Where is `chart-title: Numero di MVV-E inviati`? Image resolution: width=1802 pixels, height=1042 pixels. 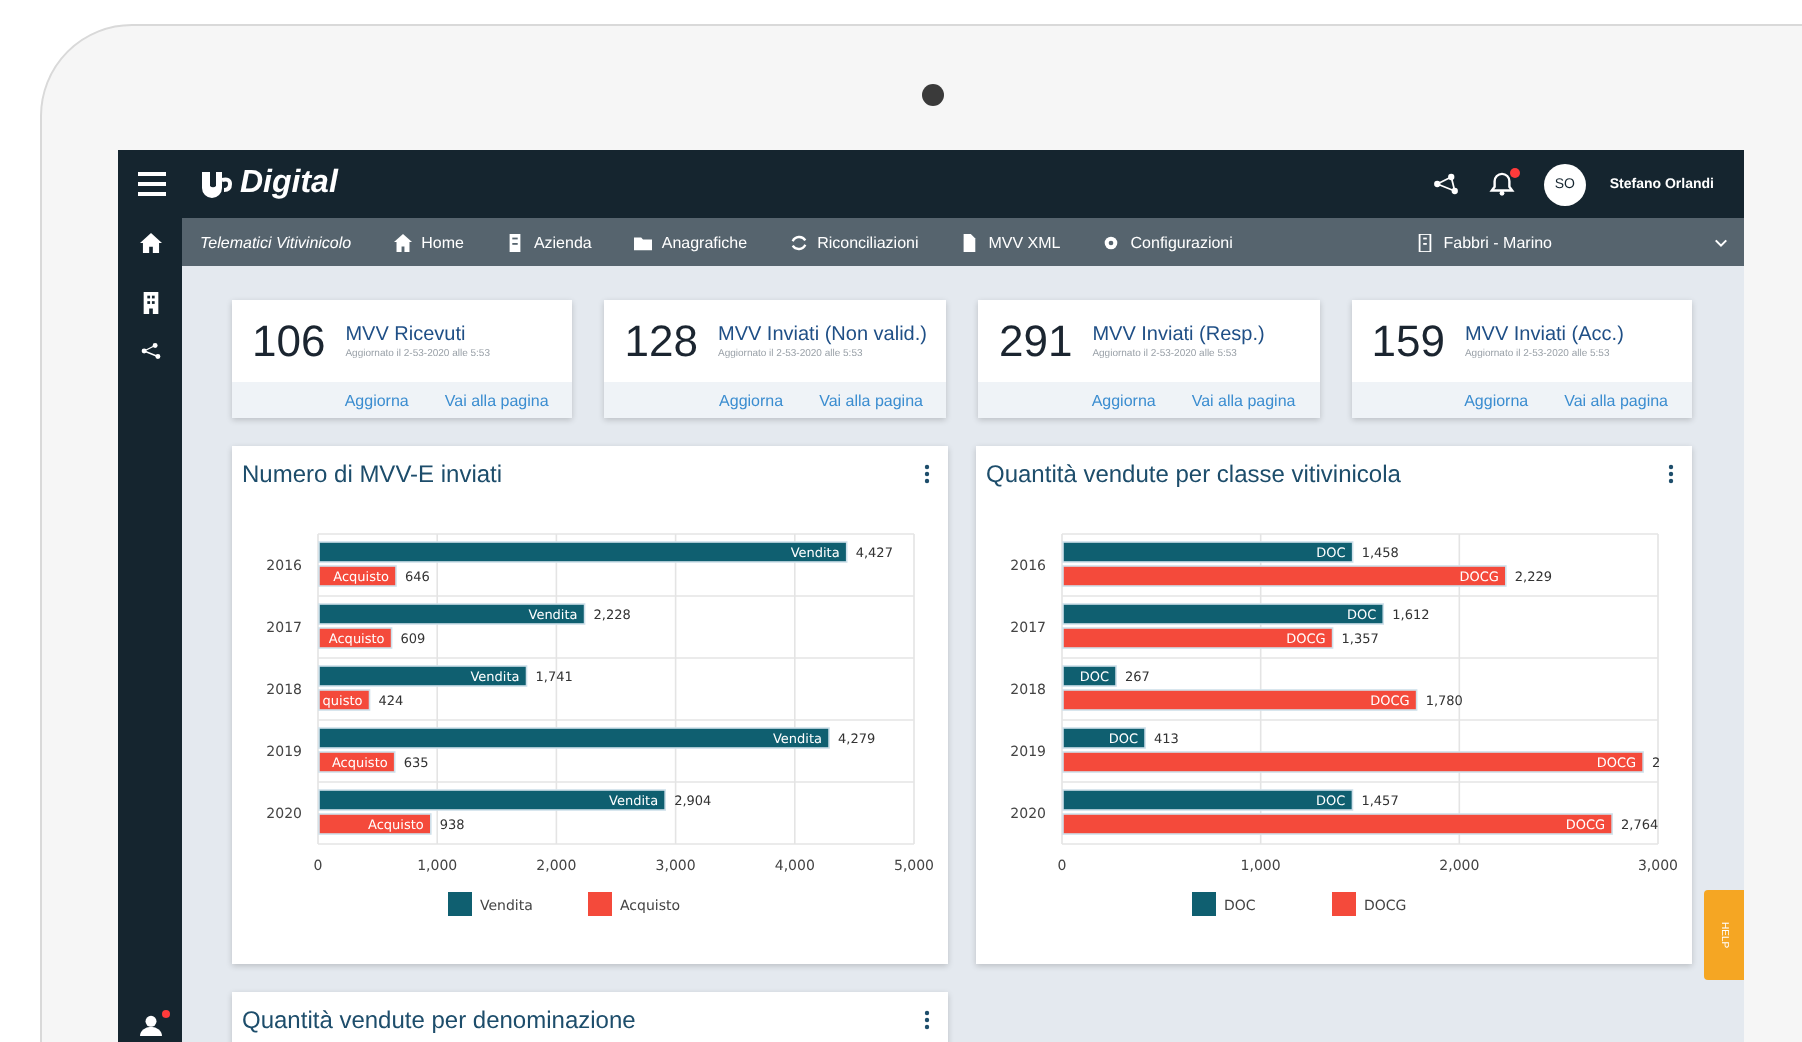 chart-title: Numero di MVV-E inviati is located at coordinates (372, 474).